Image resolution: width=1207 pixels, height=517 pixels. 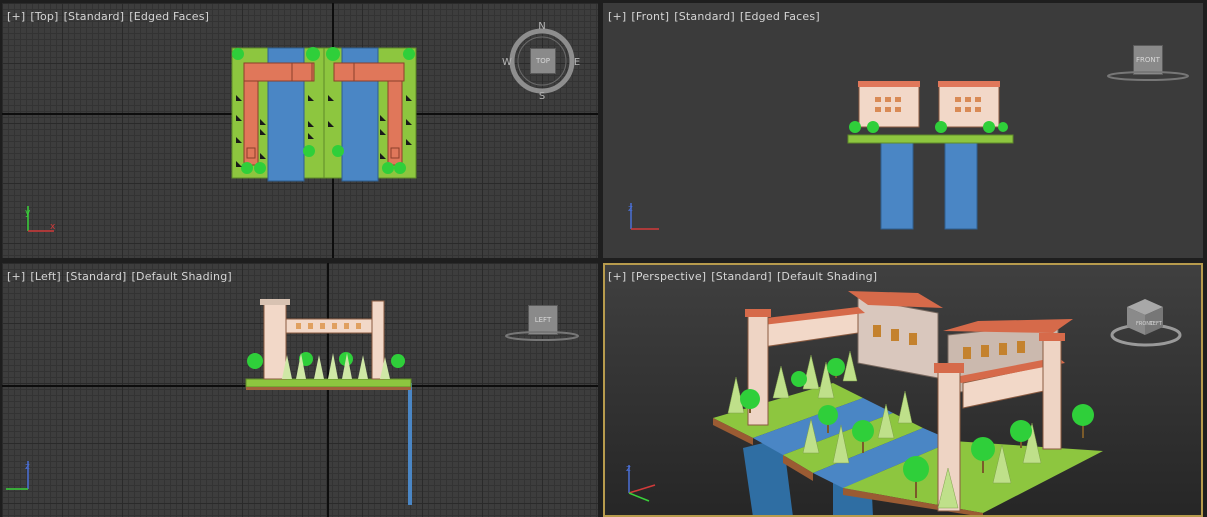 I want to click on viewcube-icon: FRONT, so click(x=1148, y=60).